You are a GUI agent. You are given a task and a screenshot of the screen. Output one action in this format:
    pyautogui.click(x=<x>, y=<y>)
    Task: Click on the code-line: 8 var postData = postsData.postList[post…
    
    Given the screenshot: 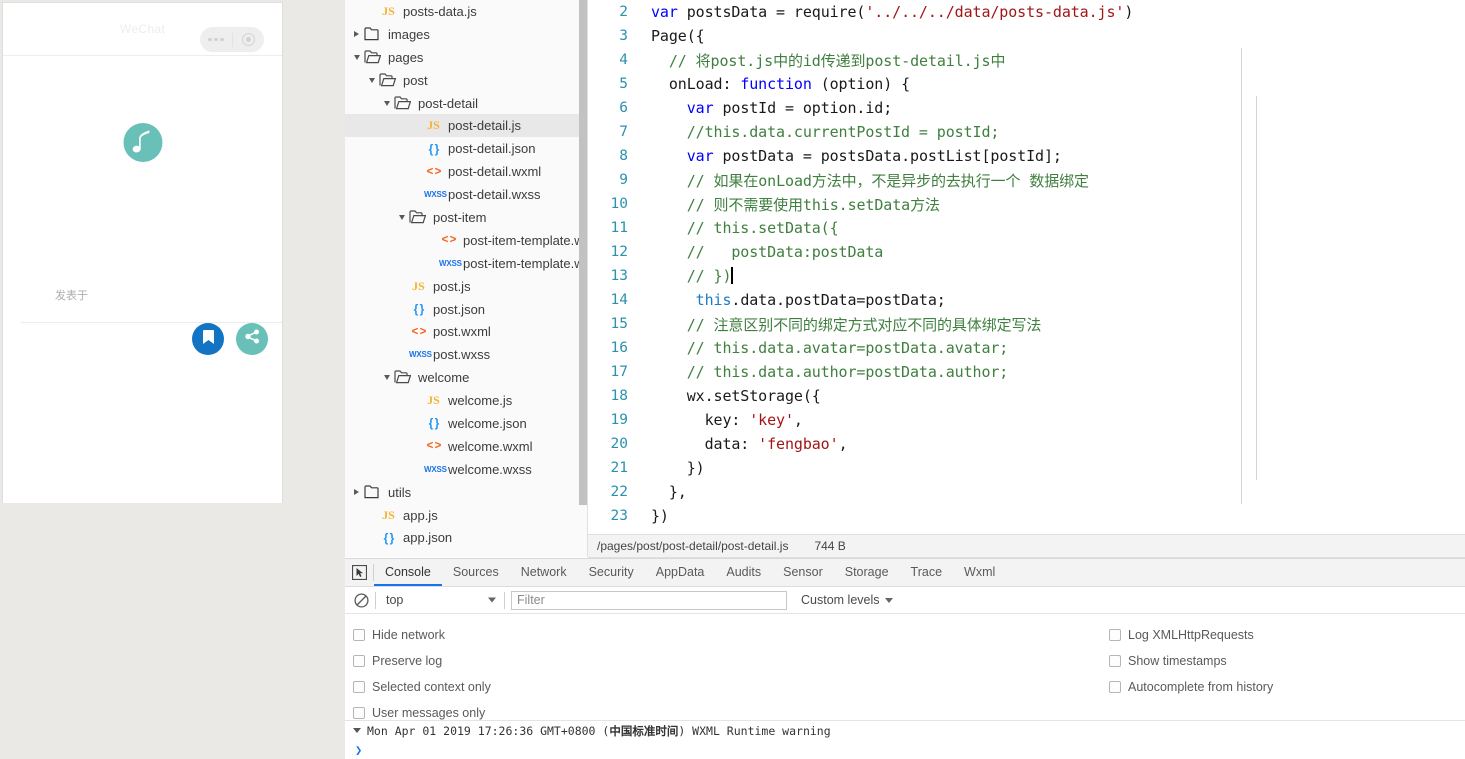 What is the action you would take?
    pyautogui.click(x=1026, y=156)
    